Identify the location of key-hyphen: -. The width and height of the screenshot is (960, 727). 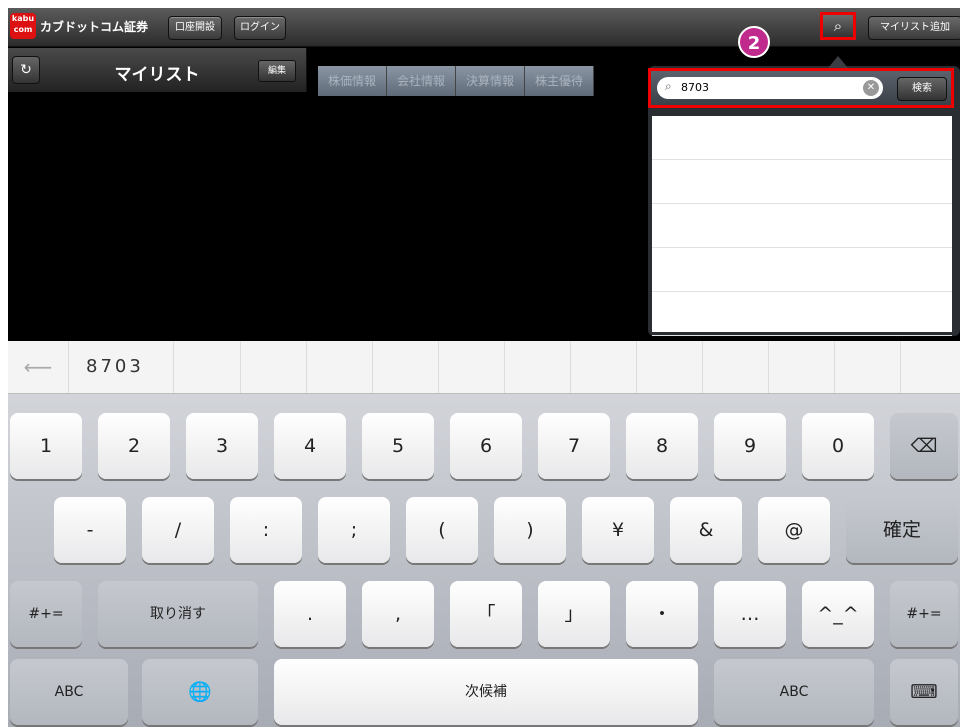
(90, 530).